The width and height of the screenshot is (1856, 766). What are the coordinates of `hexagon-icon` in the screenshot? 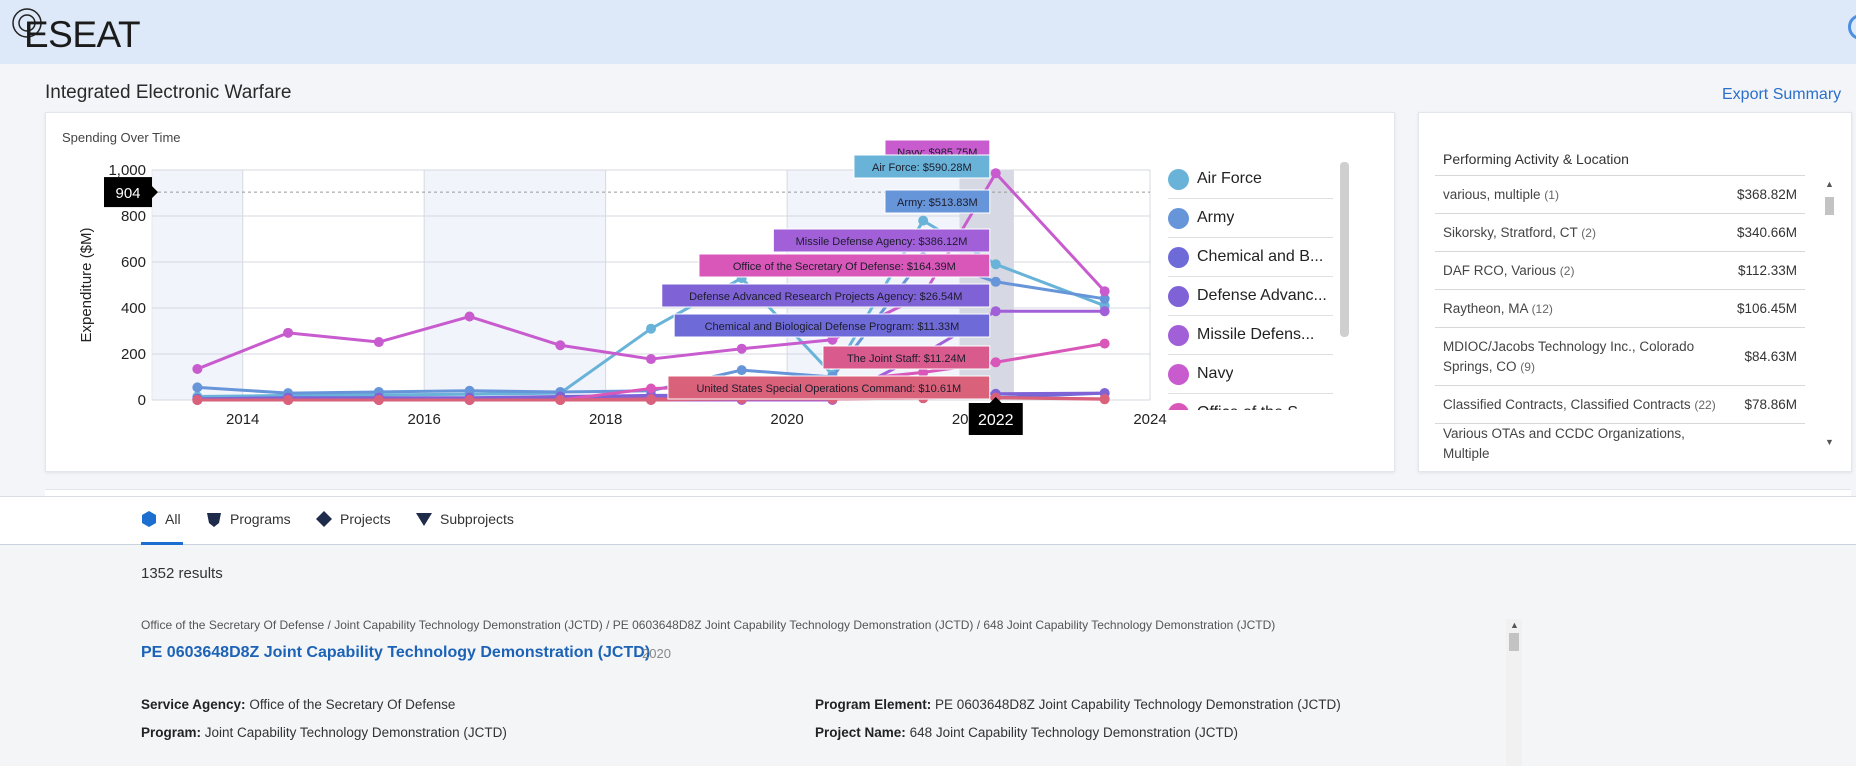 It's located at (149, 519).